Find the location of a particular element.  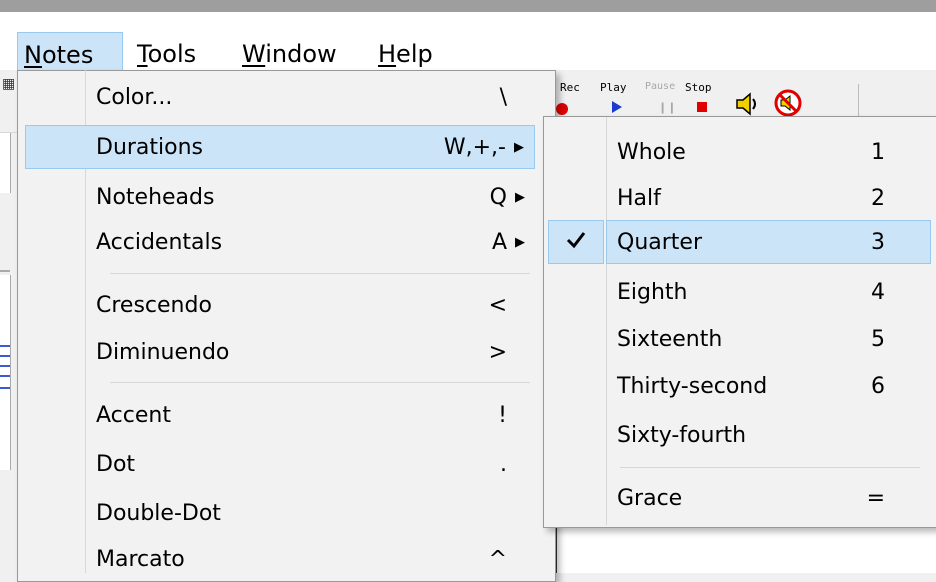

duration-item-whole: Whole 1 is located at coordinates (739, 153).